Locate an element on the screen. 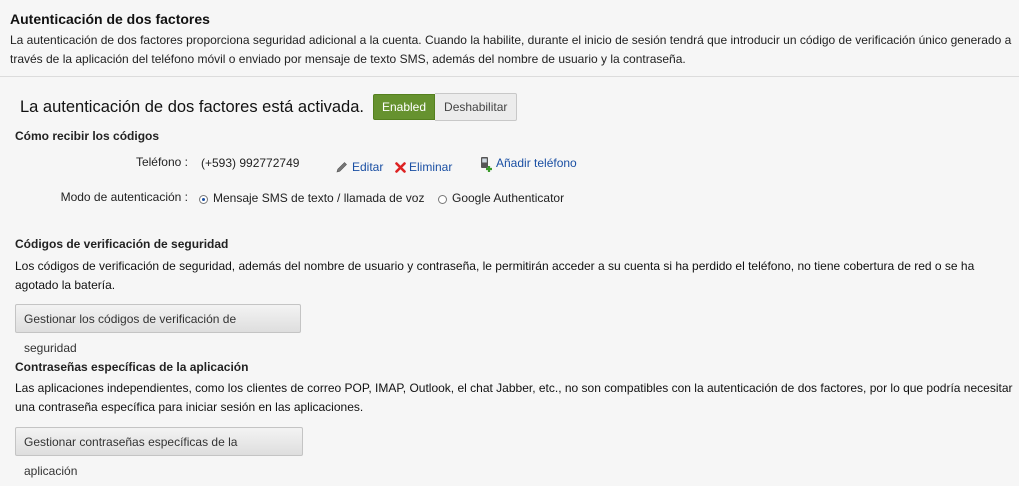 This screenshot has width=1019, height=486. radio-sms-label: Mensaje SMS de texto / llamada de voz is located at coordinates (318, 198).